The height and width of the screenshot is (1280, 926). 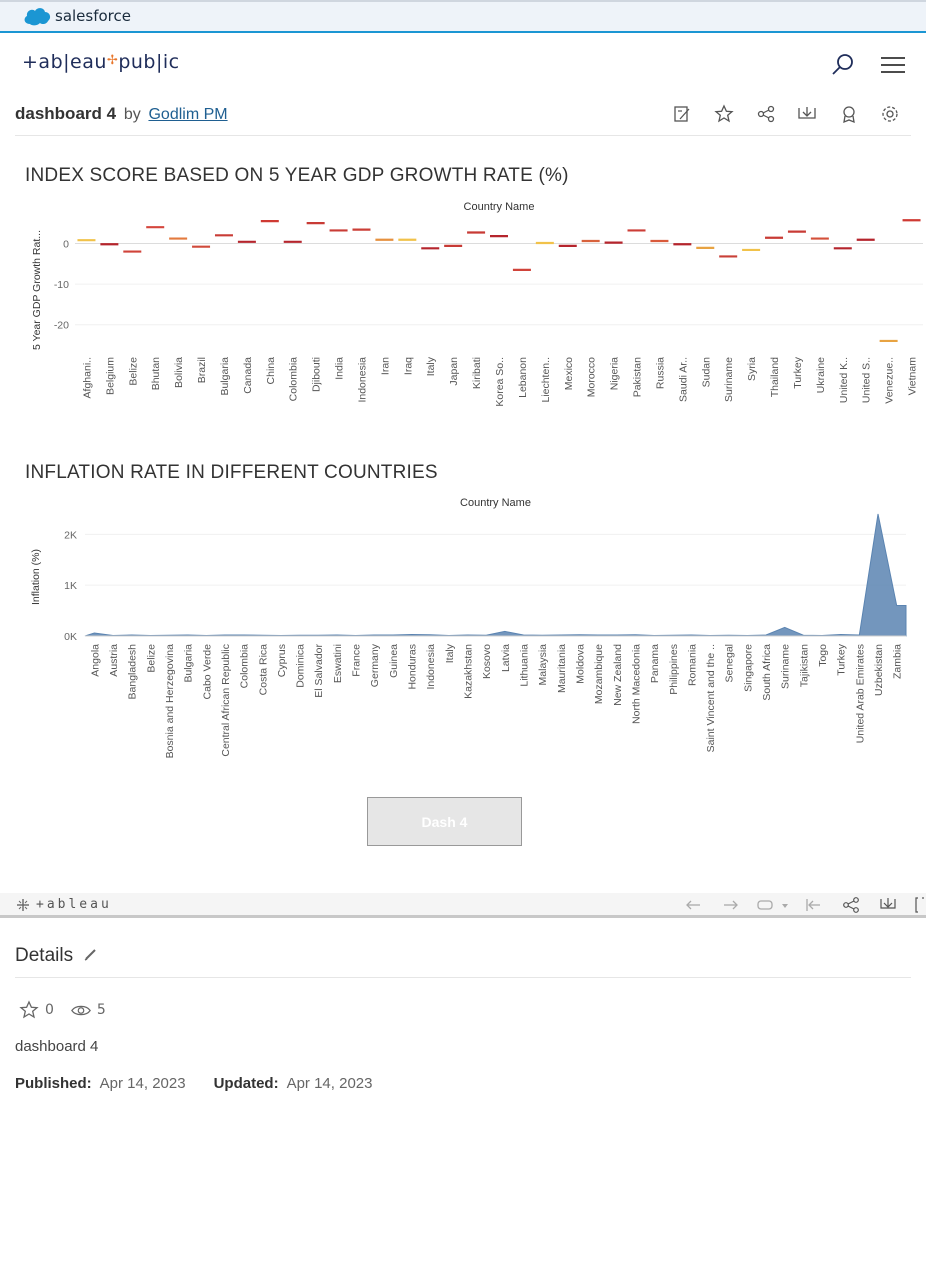 What do you see at coordinates (495, 503) in the screenshot?
I see `inflation-x-axis-title: Country Name` at bounding box center [495, 503].